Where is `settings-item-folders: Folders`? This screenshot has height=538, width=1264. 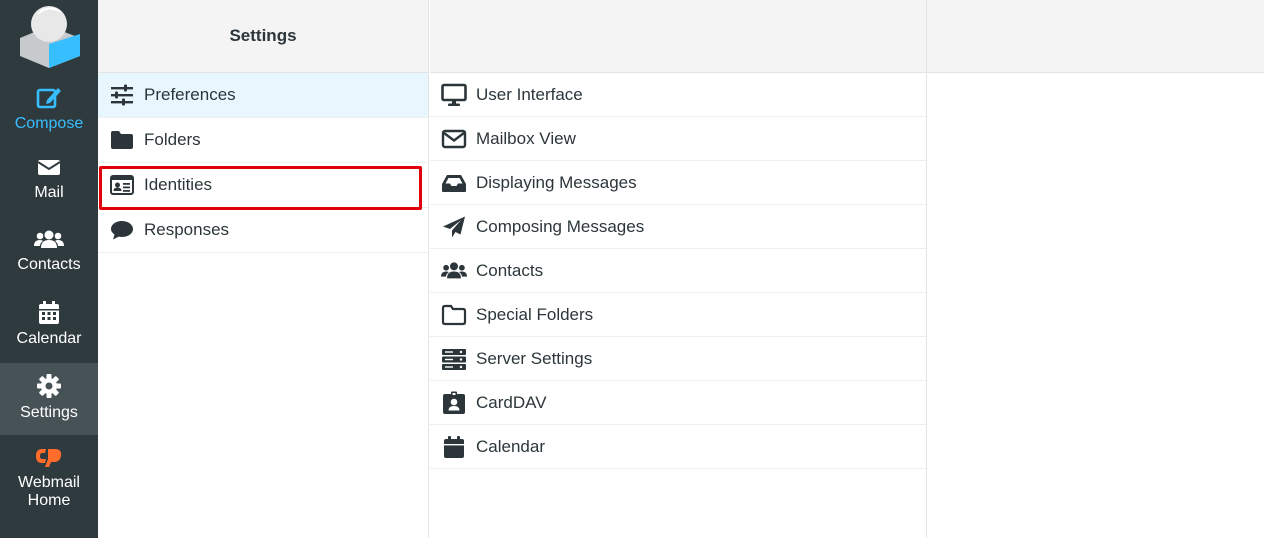 settings-item-folders: Folders is located at coordinates (263, 140).